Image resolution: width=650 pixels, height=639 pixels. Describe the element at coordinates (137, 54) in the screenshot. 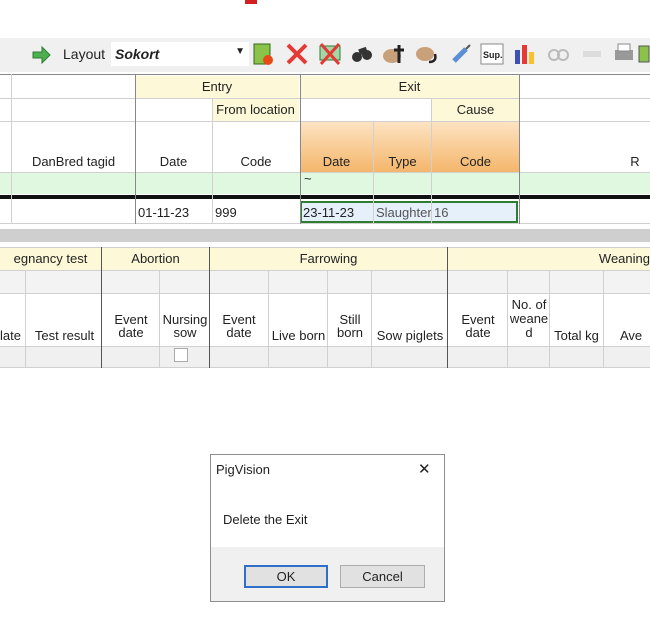

I see `layout-select-value: Sokort` at that location.